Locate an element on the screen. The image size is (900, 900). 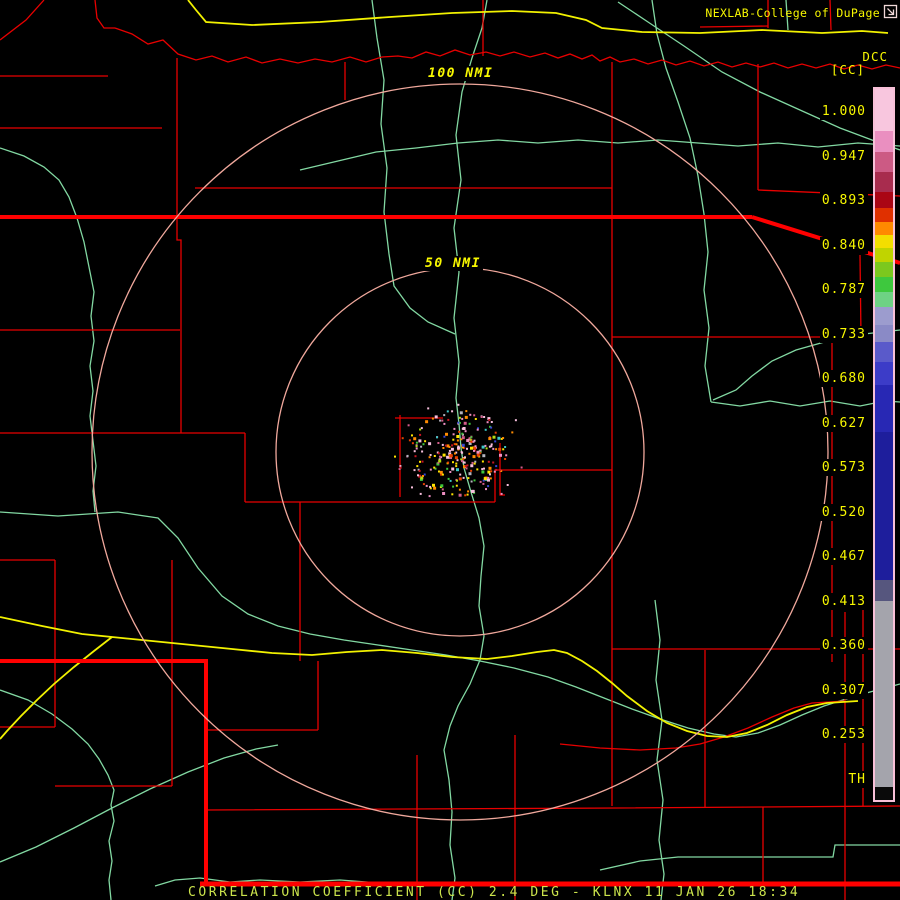
range-ring-label-50: 50 NMI is located at coordinates (453, 263).